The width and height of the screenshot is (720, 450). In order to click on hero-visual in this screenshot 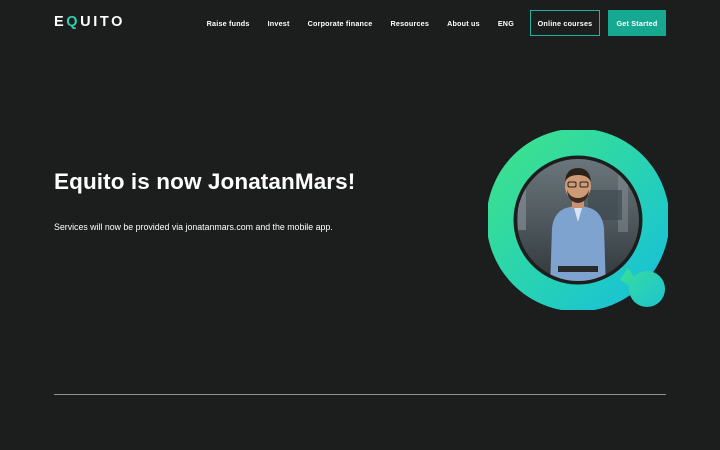, I will do `click(578, 220)`.